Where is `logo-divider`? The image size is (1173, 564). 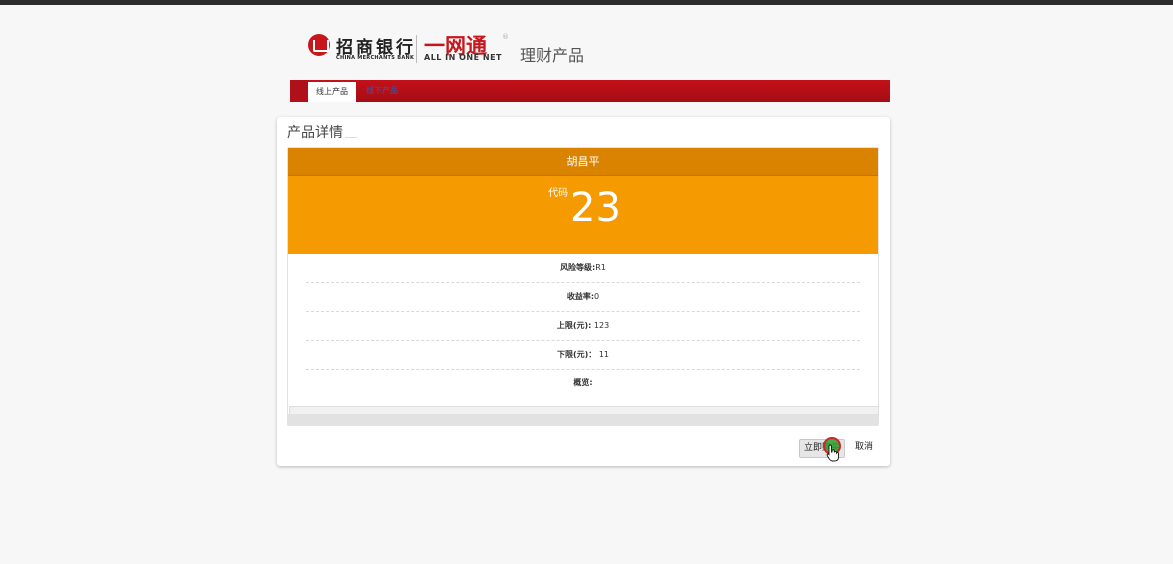 logo-divider is located at coordinates (416, 49).